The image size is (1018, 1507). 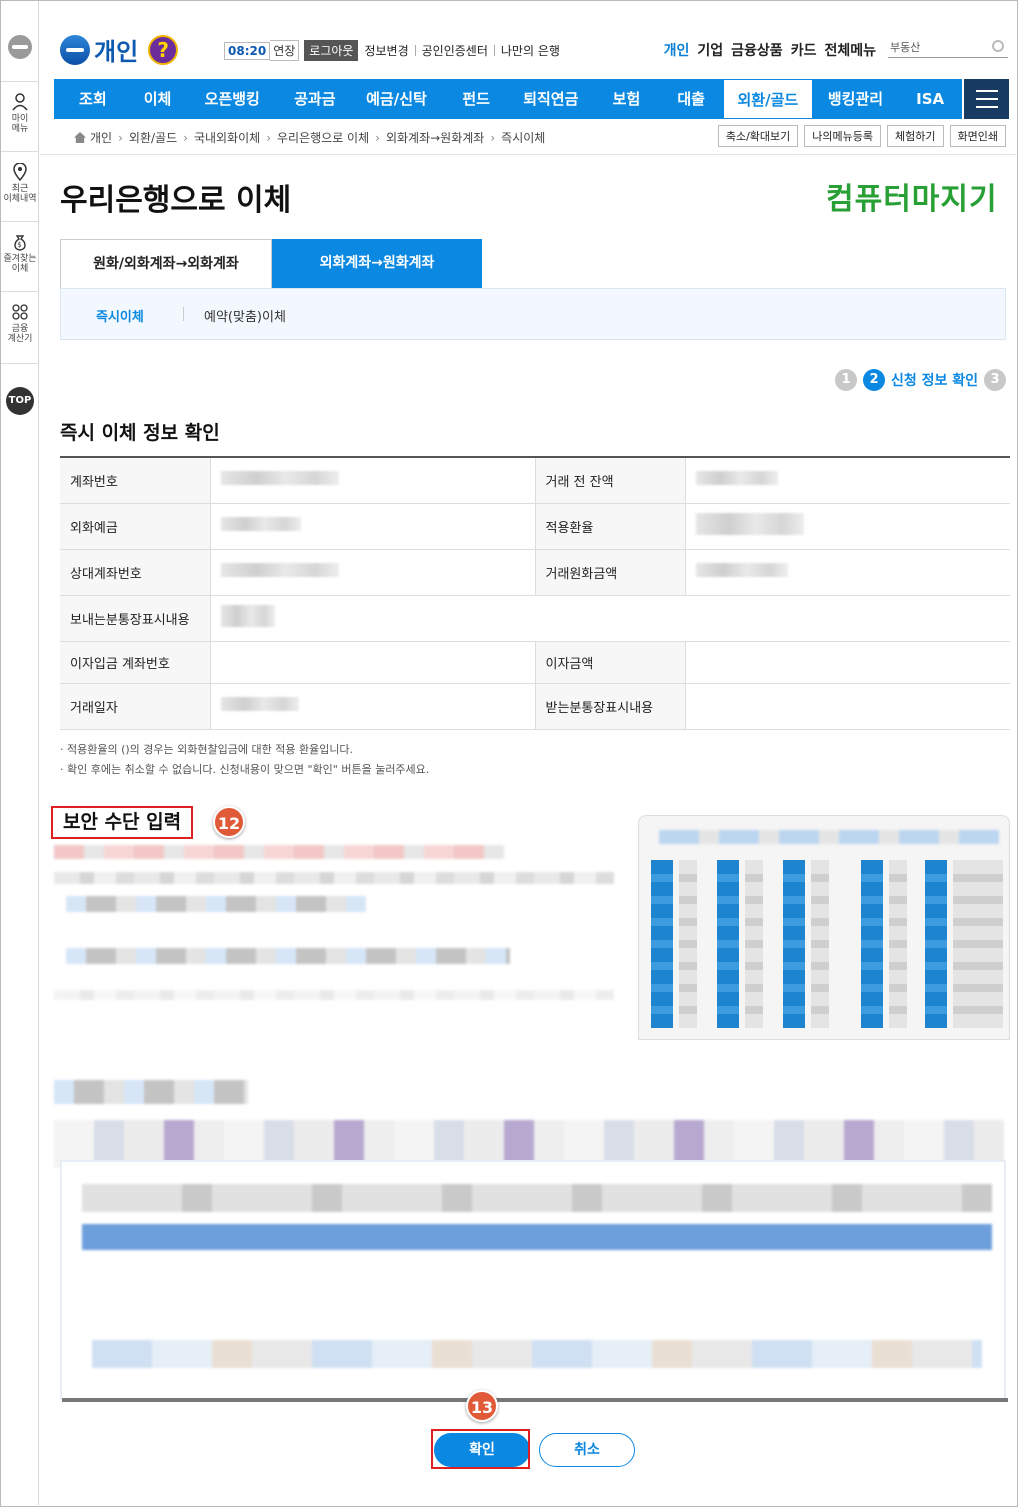 I want to click on tab-fx-to-krw: 외화계좌→원화계좌, so click(x=377, y=263).